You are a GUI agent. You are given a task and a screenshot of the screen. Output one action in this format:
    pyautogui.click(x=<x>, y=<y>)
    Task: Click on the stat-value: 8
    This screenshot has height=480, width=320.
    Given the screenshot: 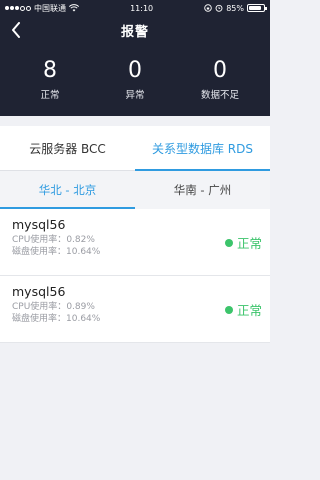 What is the action you would take?
    pyautogui.click(x=50, y=70)
    